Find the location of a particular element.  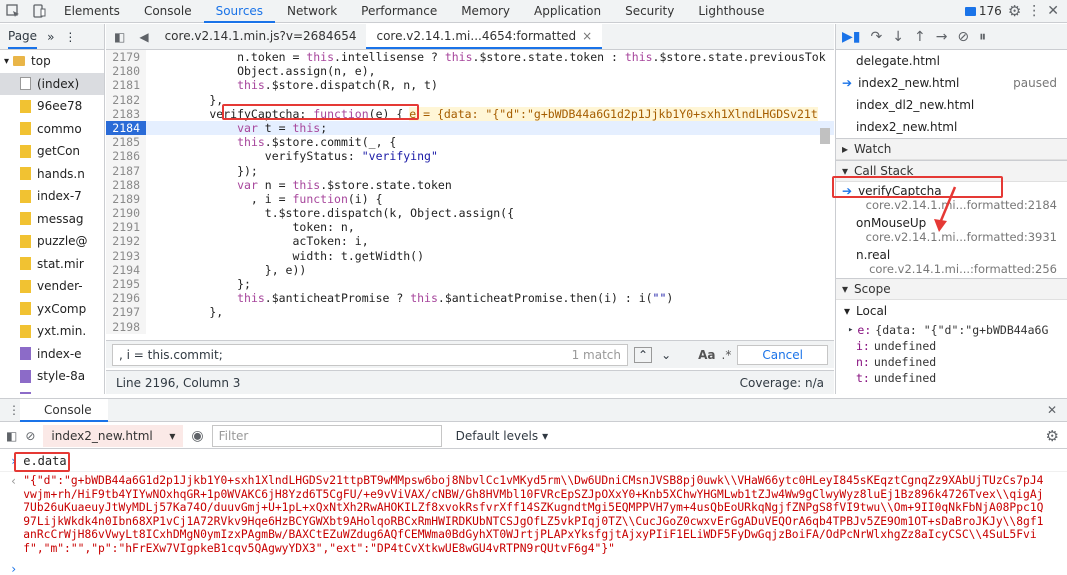

pause-on-exceptions-icon: ⏸ is located at coordinates (982, 37).